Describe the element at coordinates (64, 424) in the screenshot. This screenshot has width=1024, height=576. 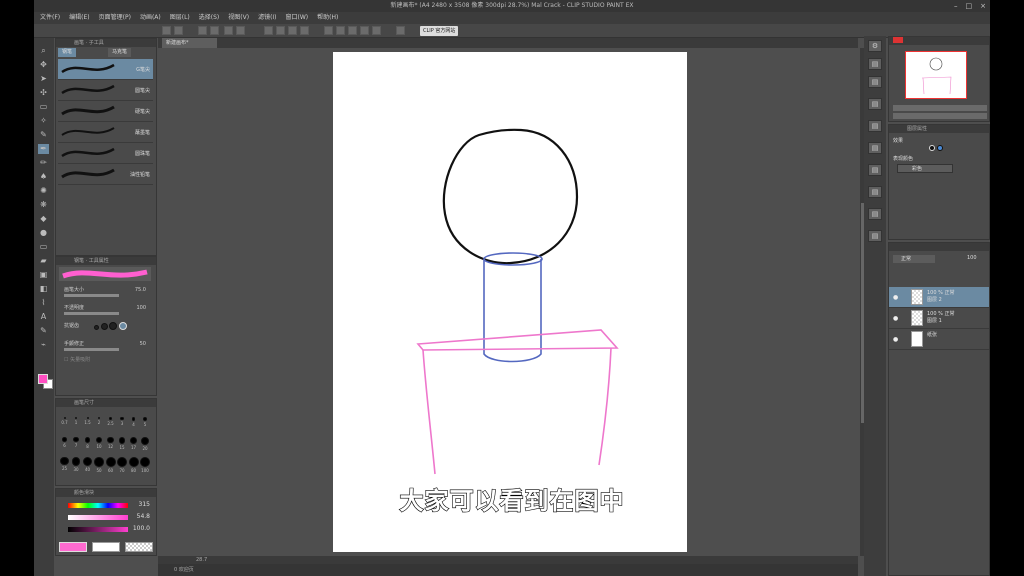
I see `brush-size-preset: 0.7` at that location.